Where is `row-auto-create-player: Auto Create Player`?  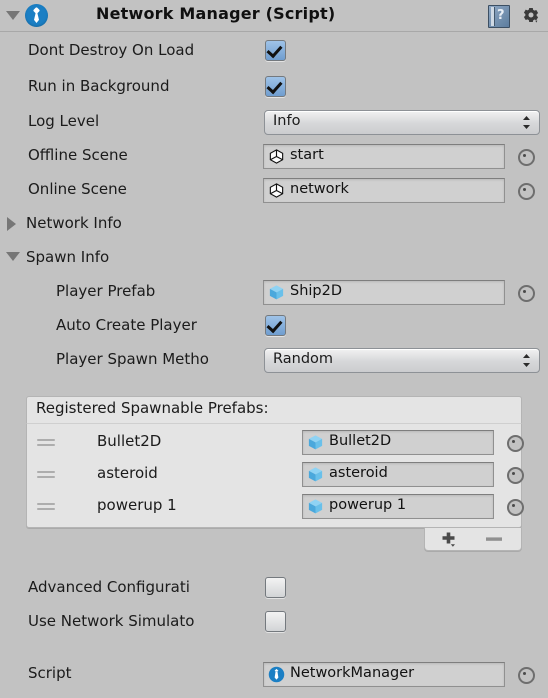 row-auto-create-player: Auto Create Player is located at coordinates (274, 325).